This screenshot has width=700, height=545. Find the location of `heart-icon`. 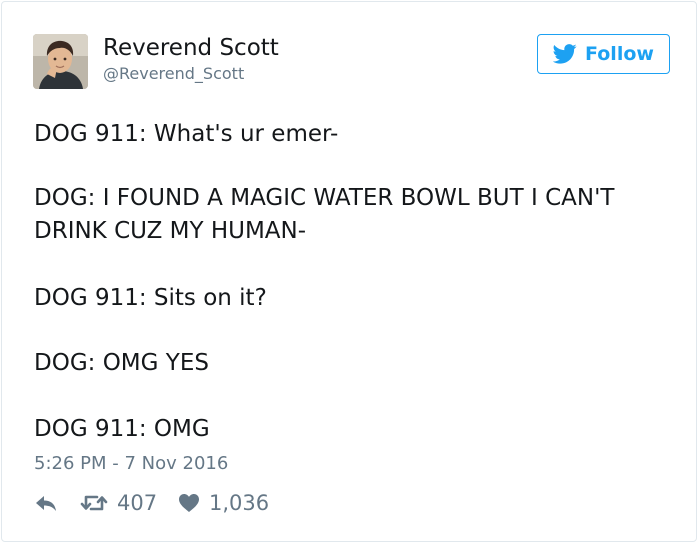

heart-icon is located at coordinates (189, 503).